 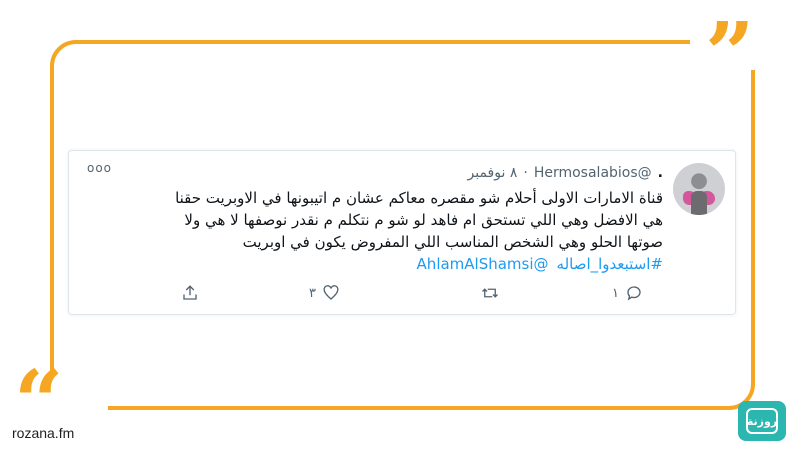 What do you see at coordinates (699, 189) in the screenshot?
I see `avatar` at bounding box center [699, 189].